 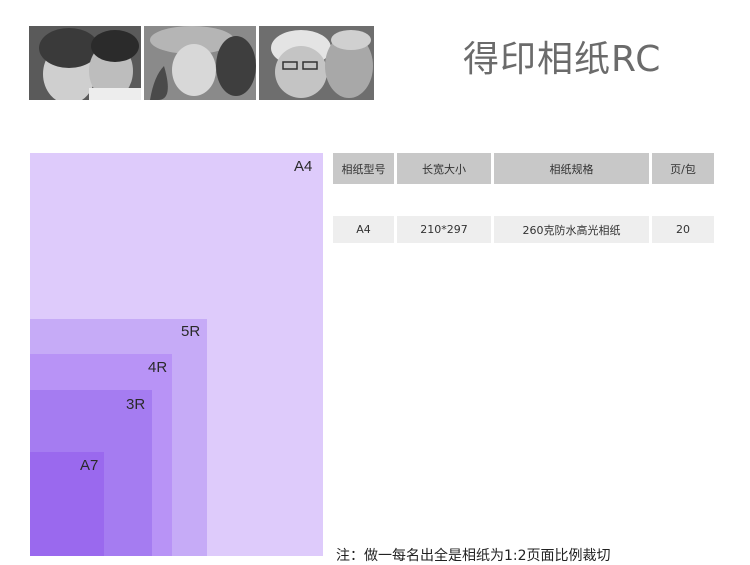 What do you see at coordinates (683, 229) in the screenshot?
I see `cell-pages-per-pack: 20` at bounding box center [683, 229].